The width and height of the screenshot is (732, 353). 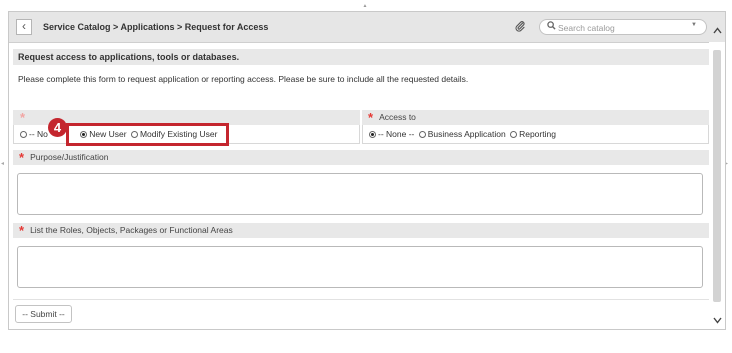 I want to click on top-collapse-handle: ▲, so click(x=365, y=6).